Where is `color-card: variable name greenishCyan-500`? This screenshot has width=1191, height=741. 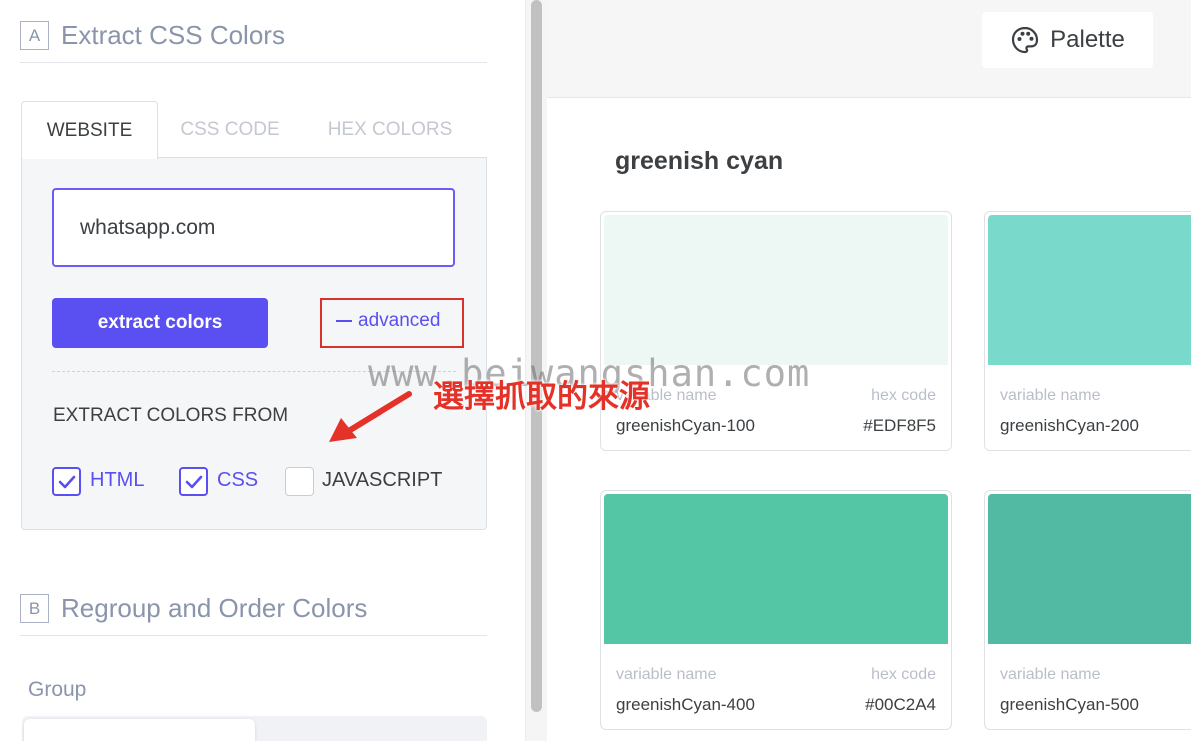
color-card: variable name greenishCyan-500 is located at coordinates (1087, 610).